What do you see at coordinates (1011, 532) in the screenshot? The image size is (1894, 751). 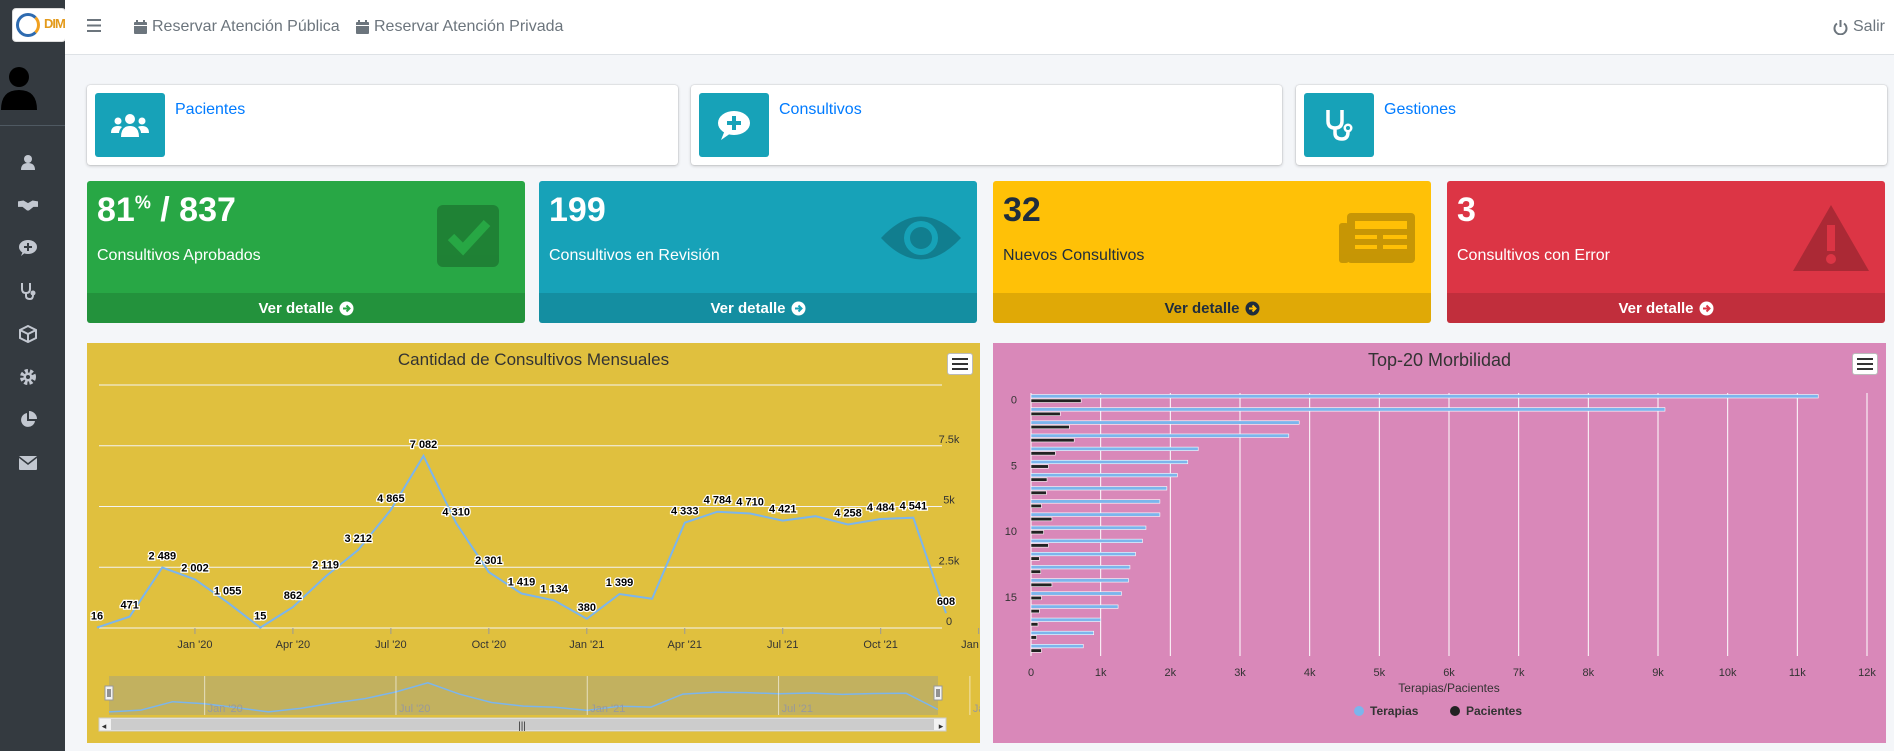 I see `y-tick-label: 10` at bounding box center [1011, 532].